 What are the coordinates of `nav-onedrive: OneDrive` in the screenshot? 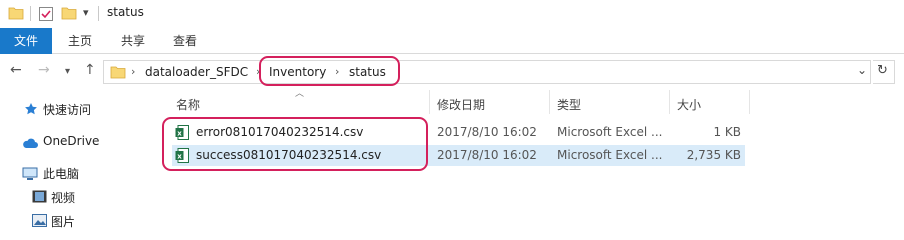 It's located at (71, 141).